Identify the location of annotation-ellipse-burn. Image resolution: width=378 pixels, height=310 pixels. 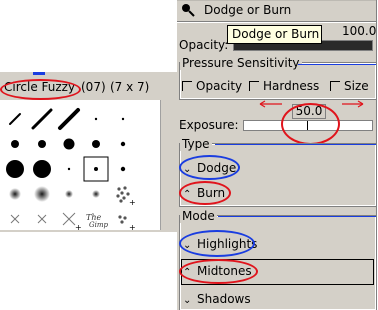
(205, 193).